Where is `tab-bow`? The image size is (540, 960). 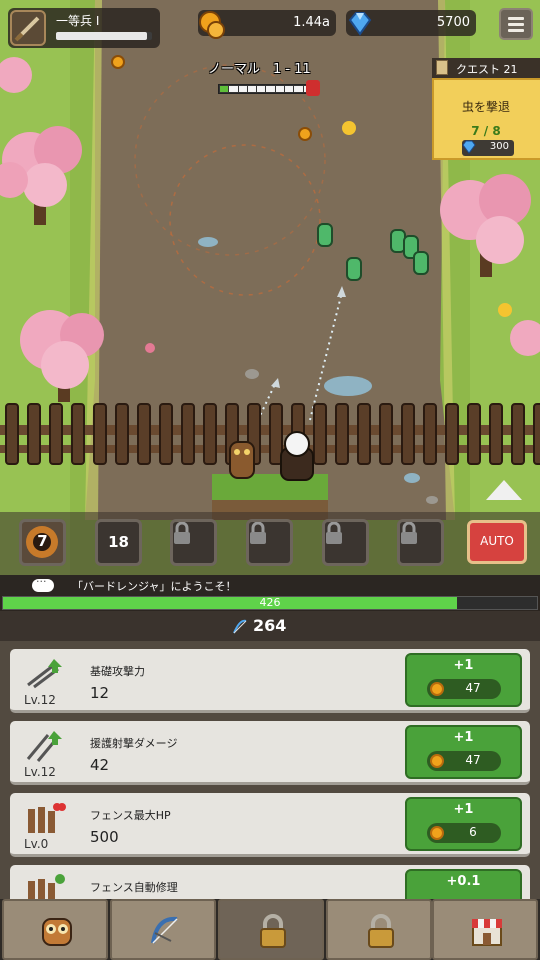
tab-bow is located at coordinates (163, 929).